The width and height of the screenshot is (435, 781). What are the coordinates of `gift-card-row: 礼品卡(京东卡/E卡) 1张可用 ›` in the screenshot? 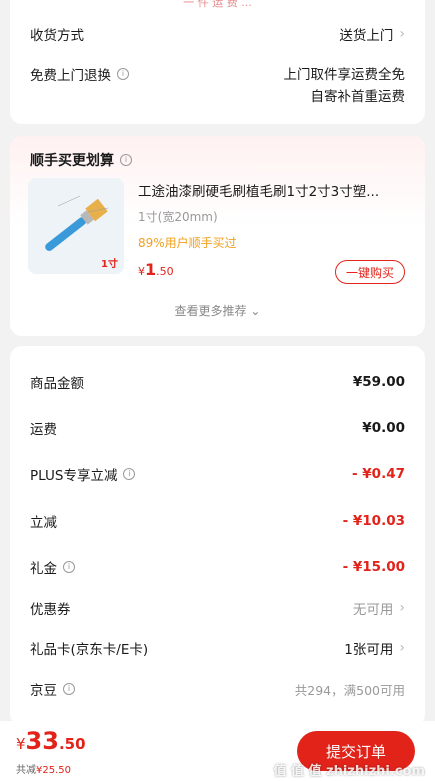 It's located at (217, 648).